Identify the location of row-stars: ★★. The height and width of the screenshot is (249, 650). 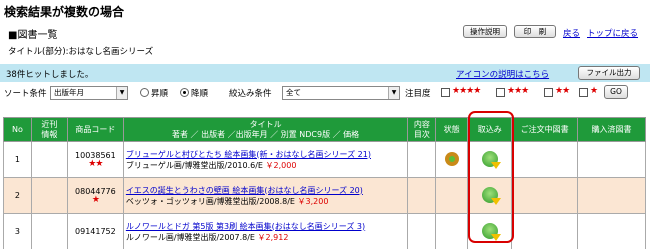
(95, 164).